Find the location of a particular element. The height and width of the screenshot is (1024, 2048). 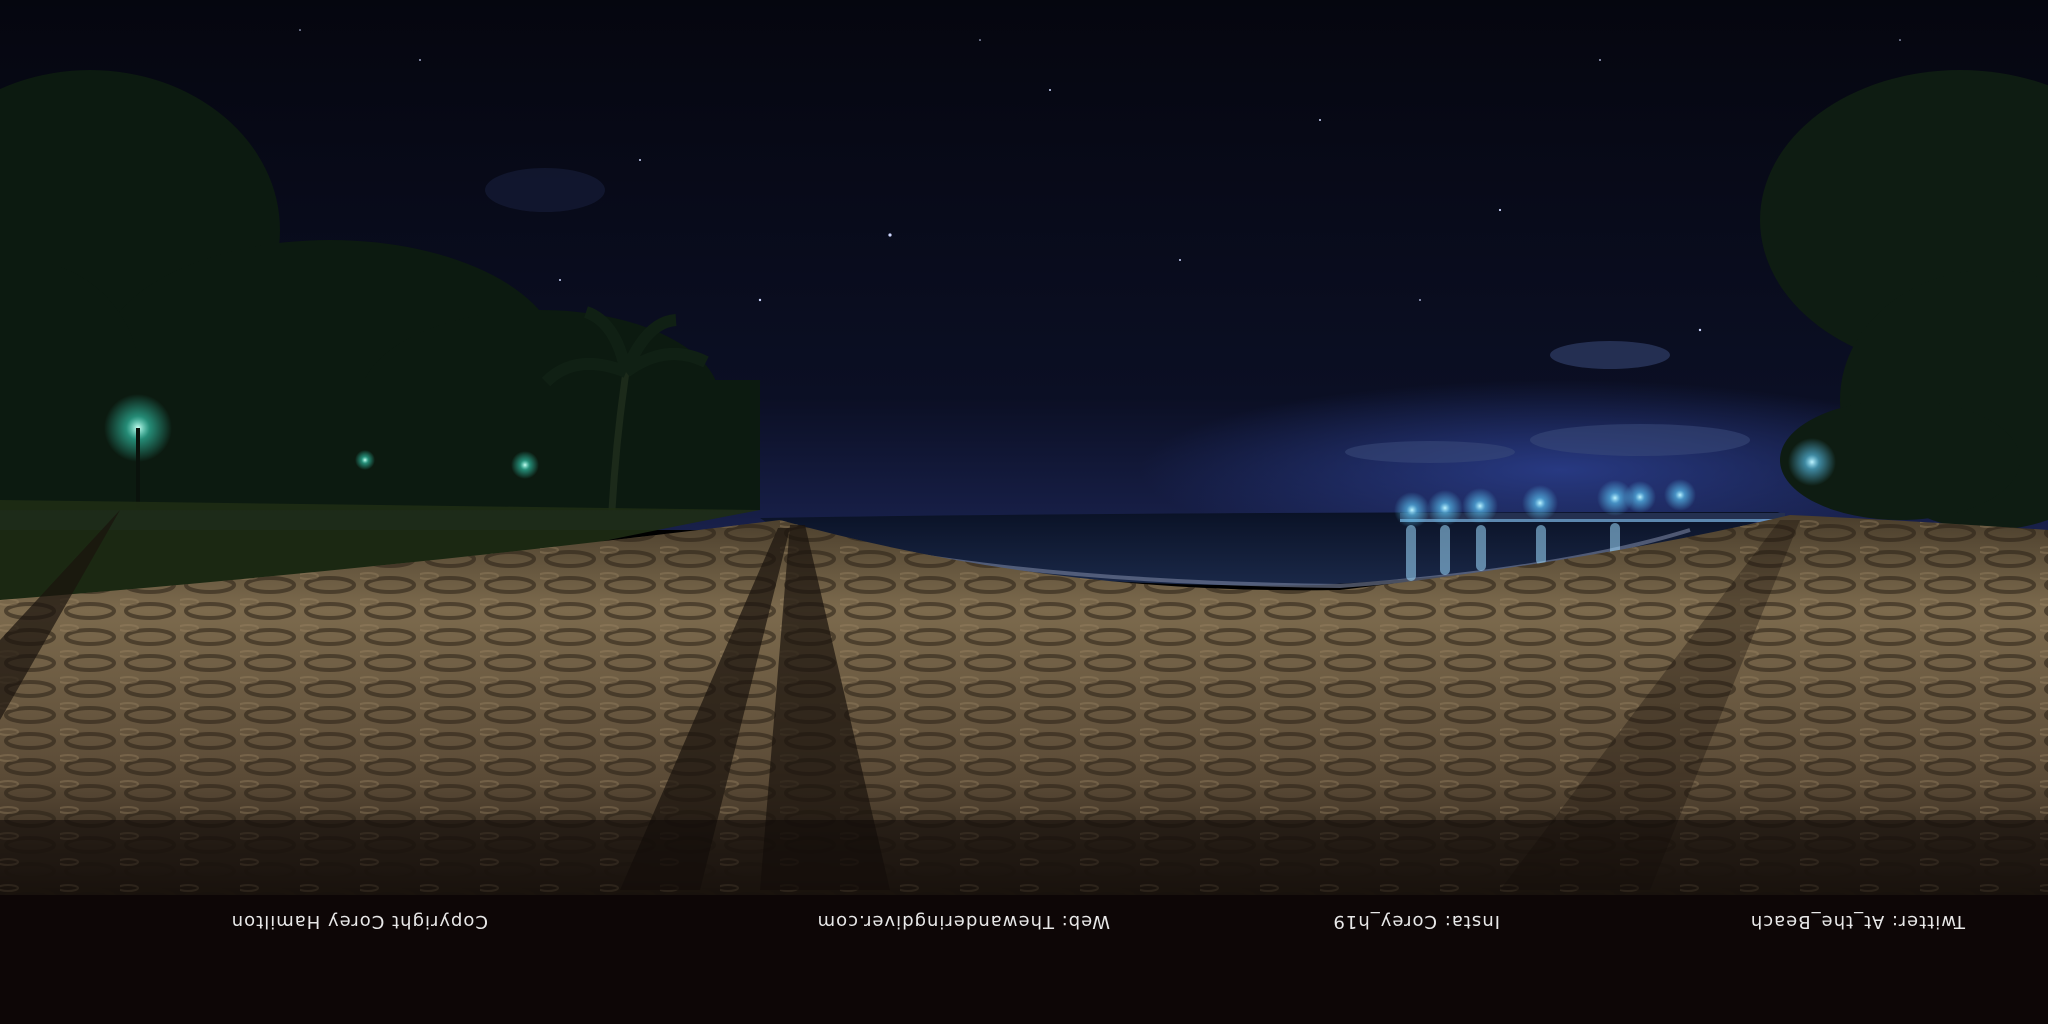

website-watermark: Web: Thewanderingdiver.com is located at coordinates (963, 921).